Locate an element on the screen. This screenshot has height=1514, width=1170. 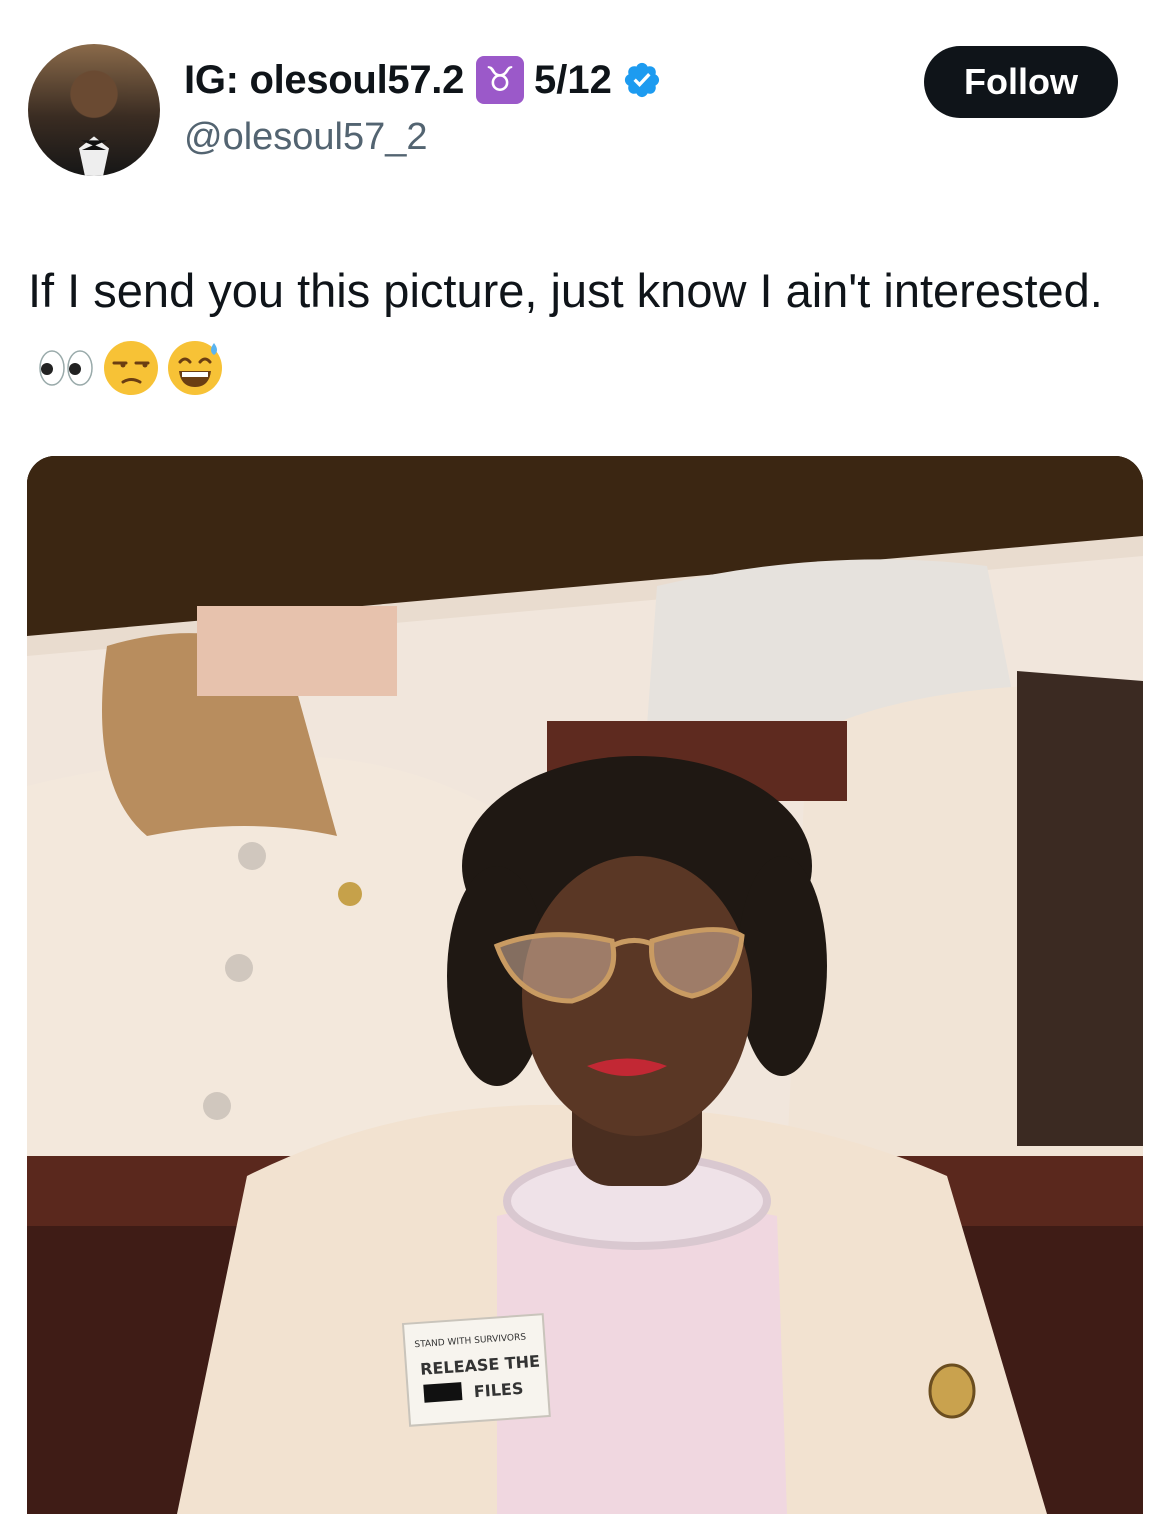
grinning-face-with-sweat-emoji is located at coordinates (195, 368).